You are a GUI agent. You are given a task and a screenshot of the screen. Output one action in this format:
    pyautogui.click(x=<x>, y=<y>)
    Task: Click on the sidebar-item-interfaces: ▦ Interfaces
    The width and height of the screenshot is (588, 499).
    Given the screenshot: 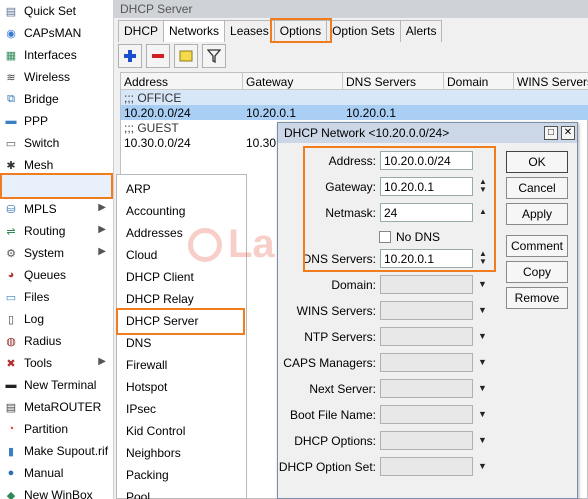 What is the action you would take?
    pyautogui.click(x=57, y=55)
    